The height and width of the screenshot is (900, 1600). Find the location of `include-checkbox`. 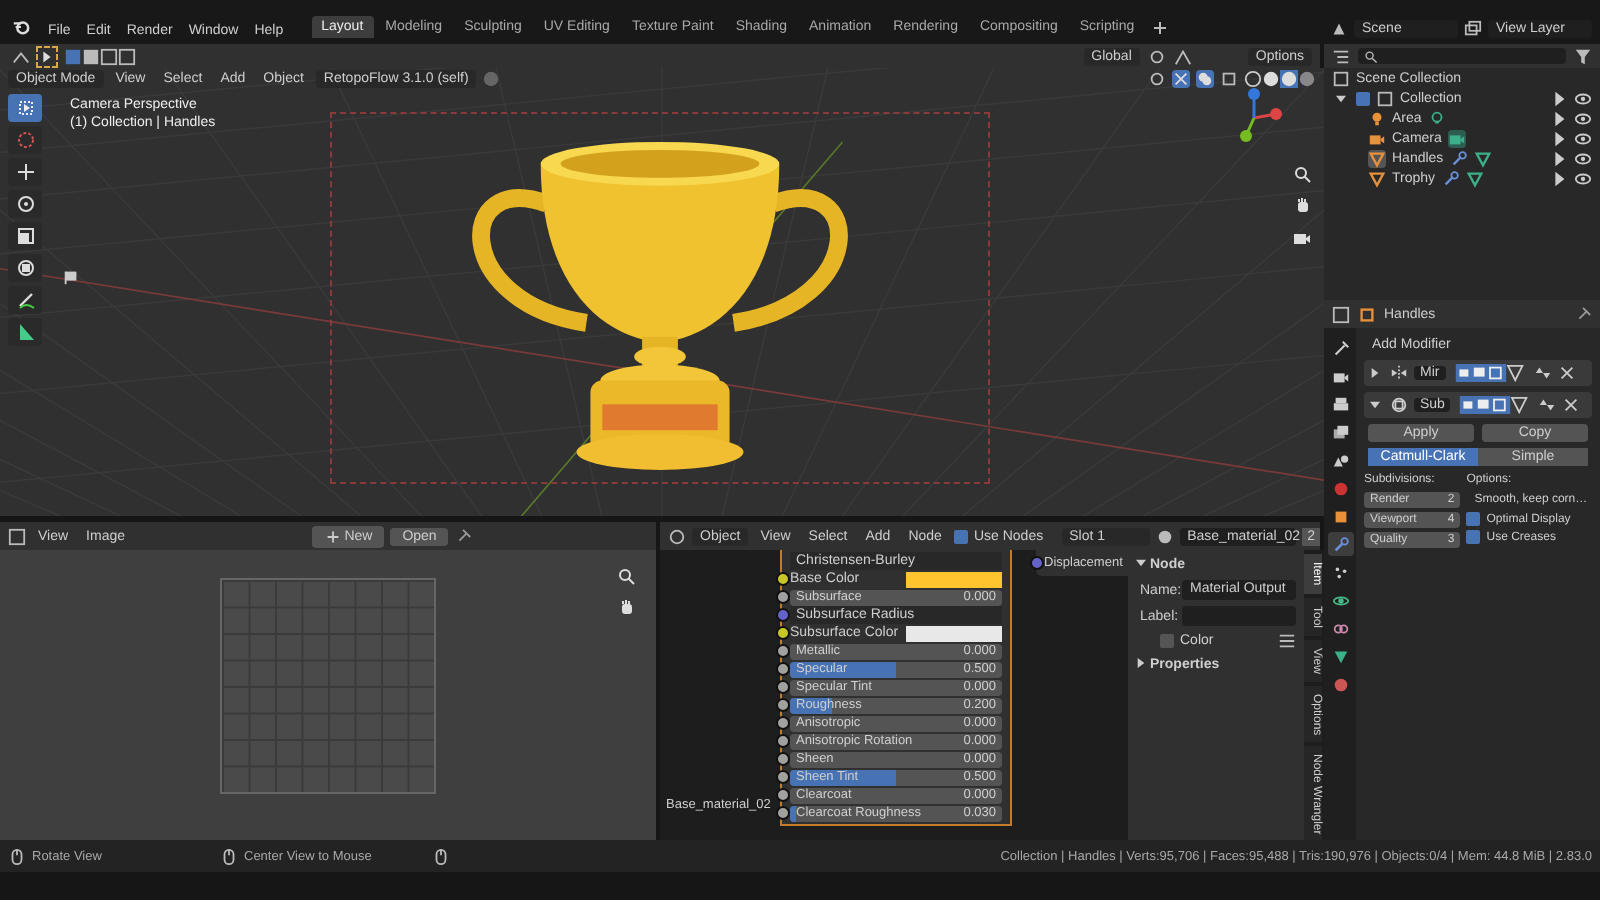

include-checkbox is located at coordinates (1363, 98).